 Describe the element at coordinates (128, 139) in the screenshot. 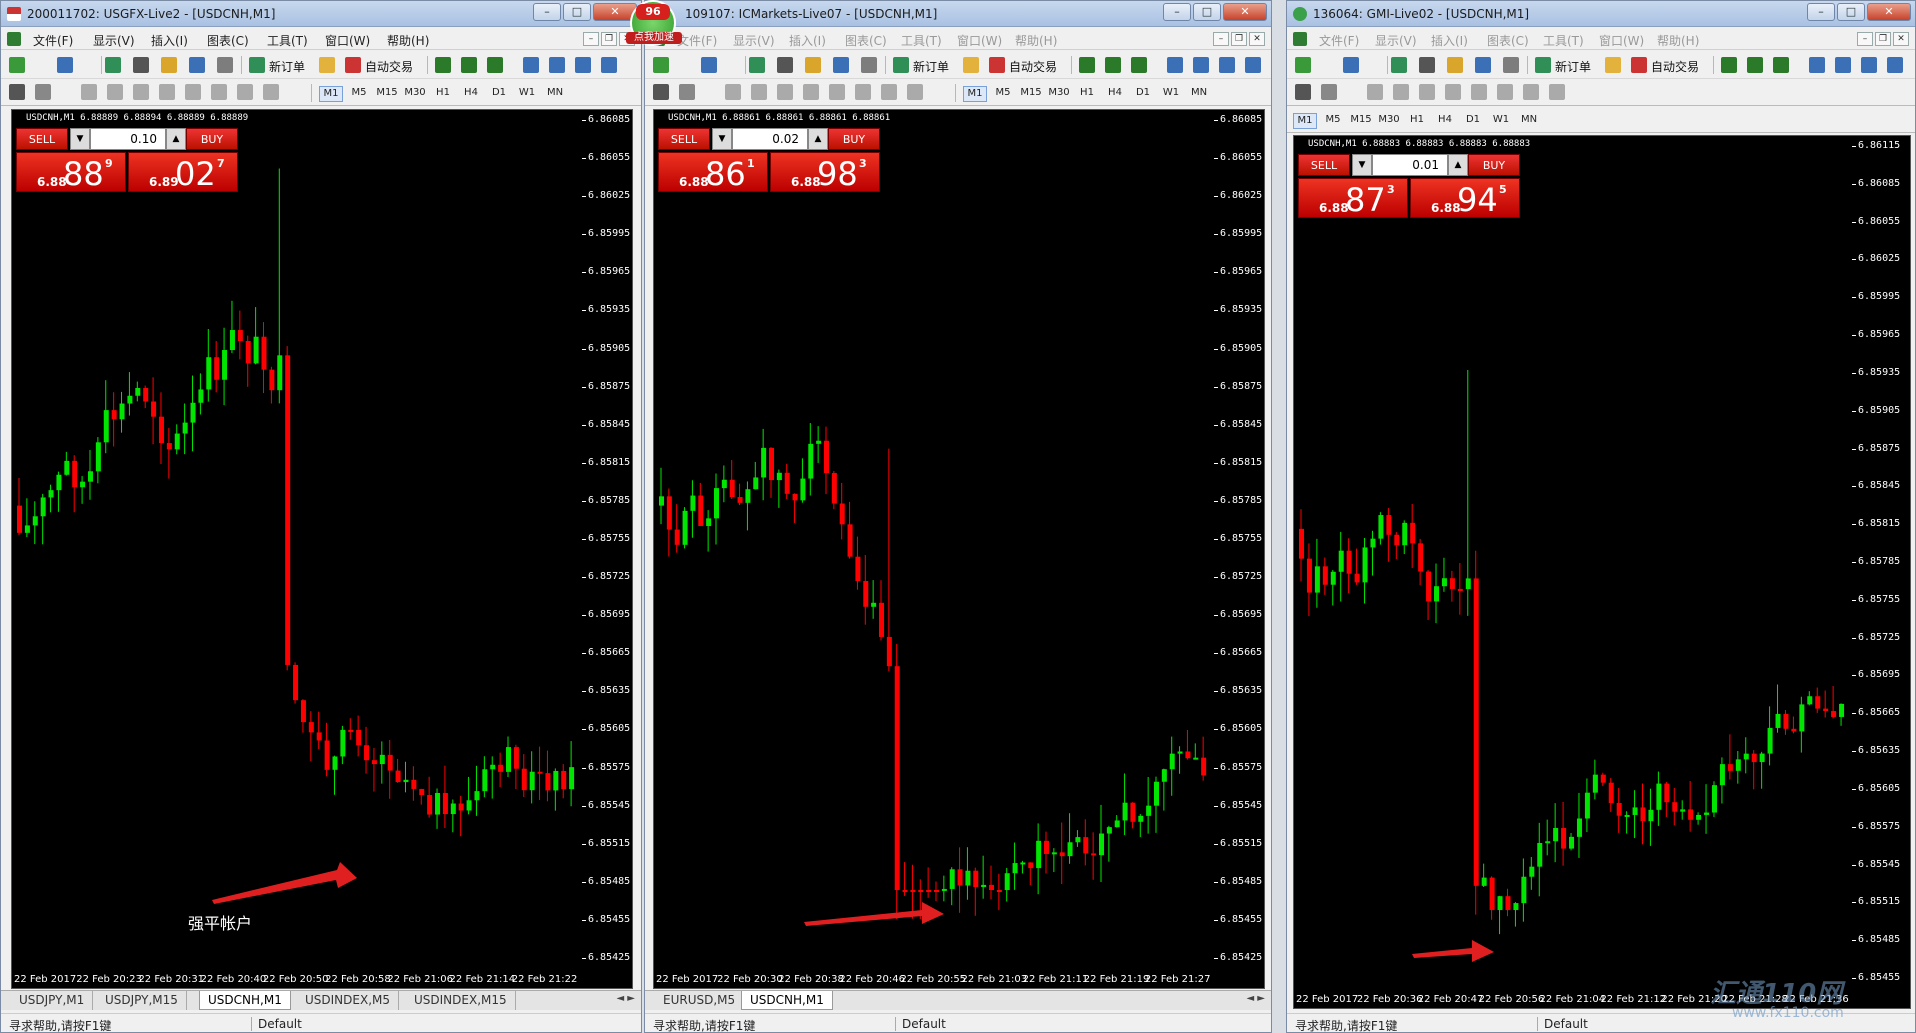

I see `lot-size-input: 0.10` at that location.